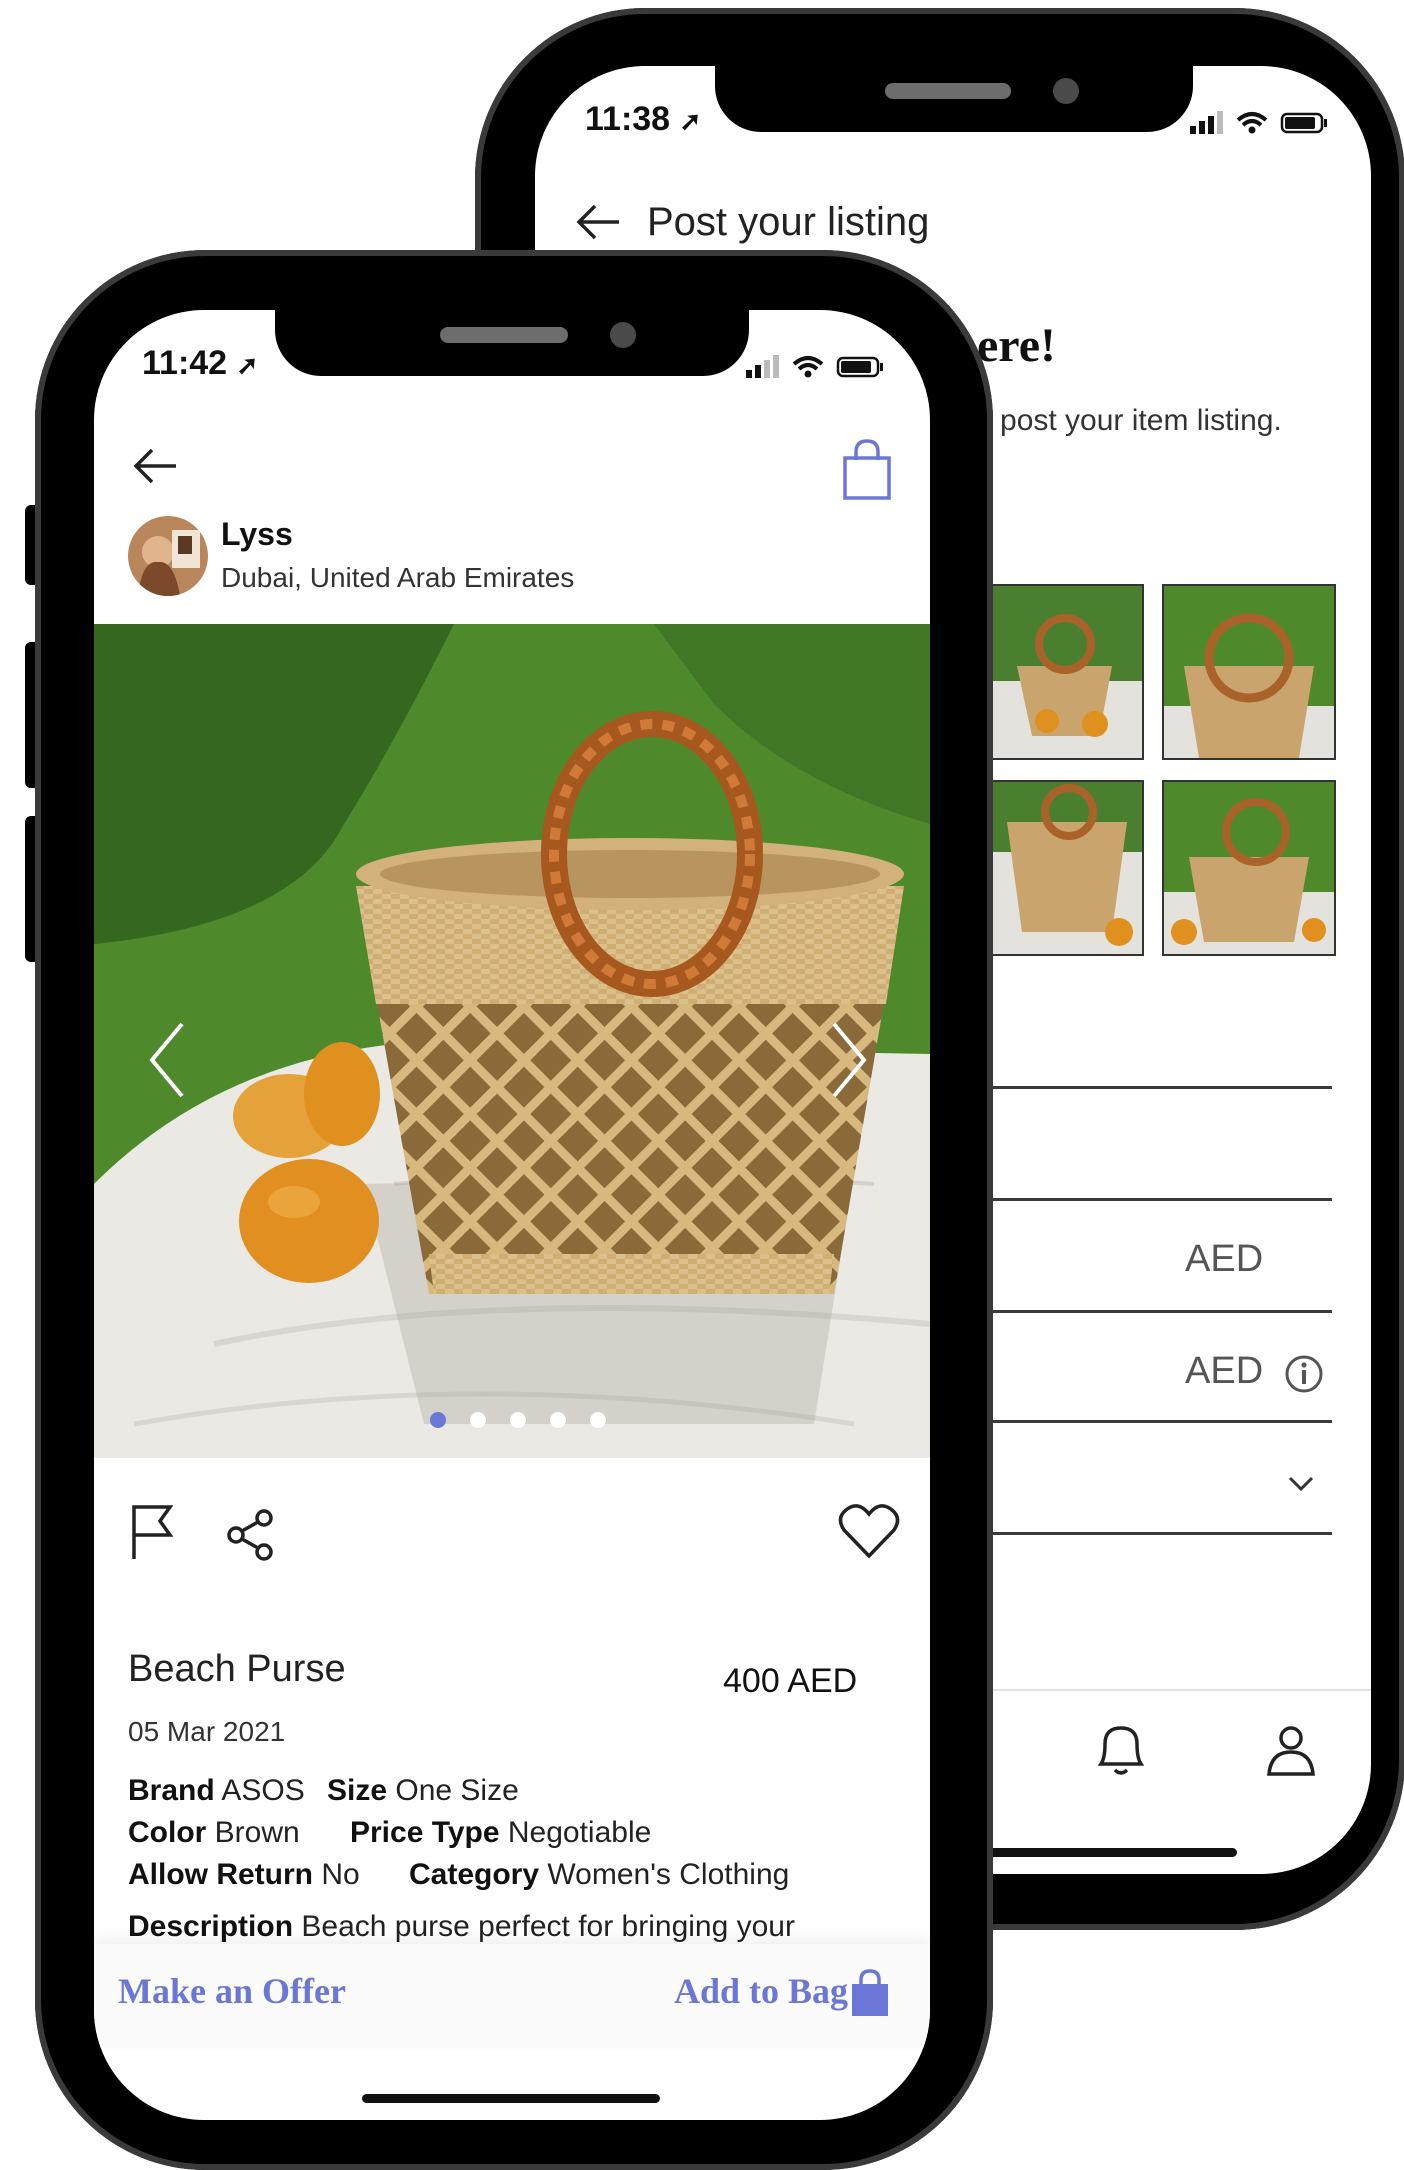 Image resolution: width=1404 pixels, height=2170 pixels. Describe the element at coordinates (869, 1533) in the screenshot. I see `heart-icon` at that location.